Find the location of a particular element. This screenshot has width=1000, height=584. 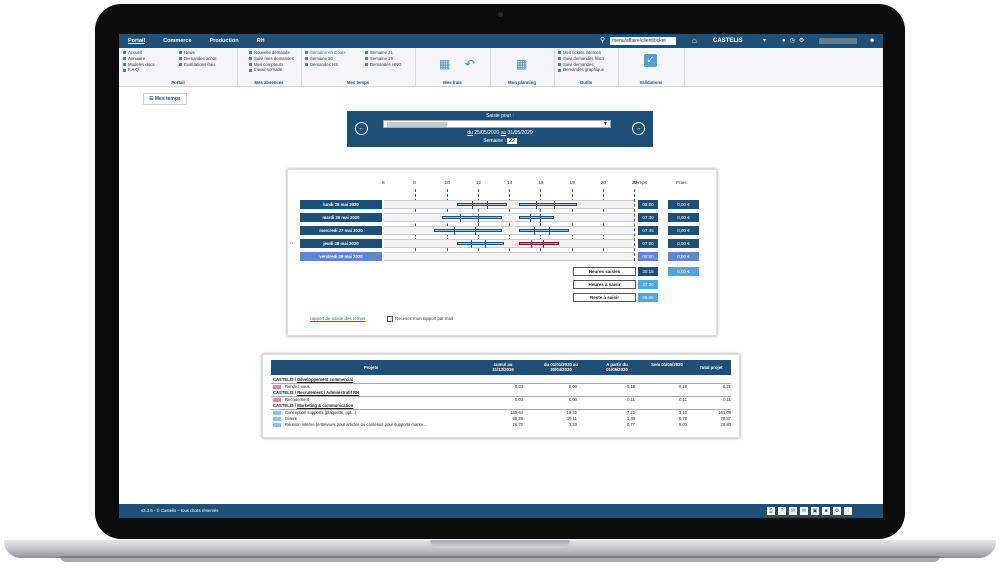

ribbon-item-graphique: Demandes graphique is located at coordinates (581, 70).